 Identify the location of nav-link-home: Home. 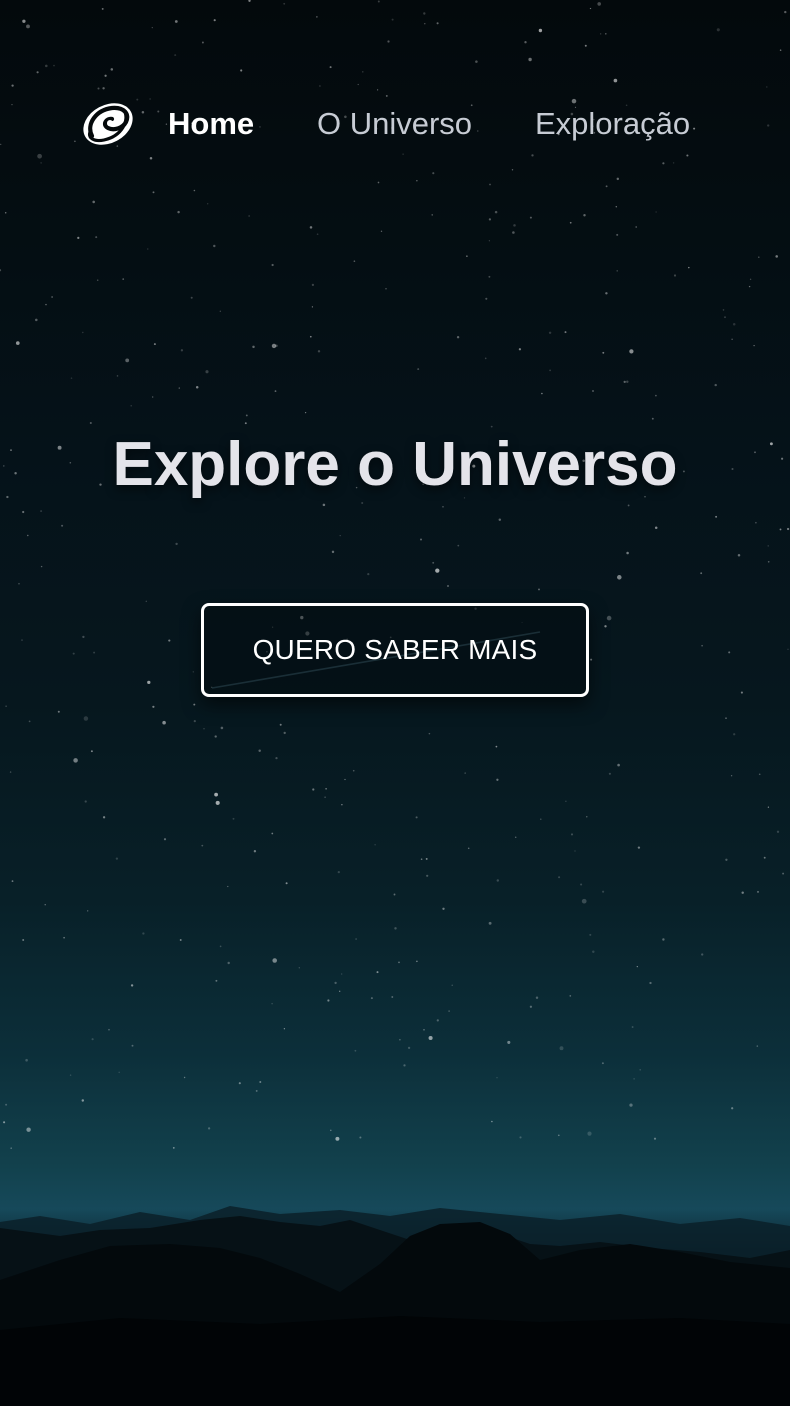
(211, 124).